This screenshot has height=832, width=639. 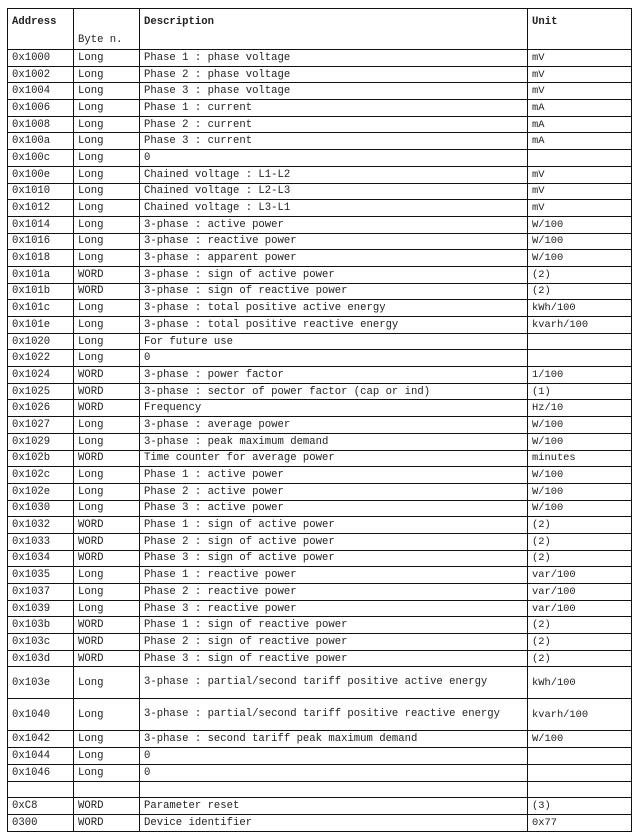 I want to click on cell-address: 0x1039, so click(x=40, y=608).